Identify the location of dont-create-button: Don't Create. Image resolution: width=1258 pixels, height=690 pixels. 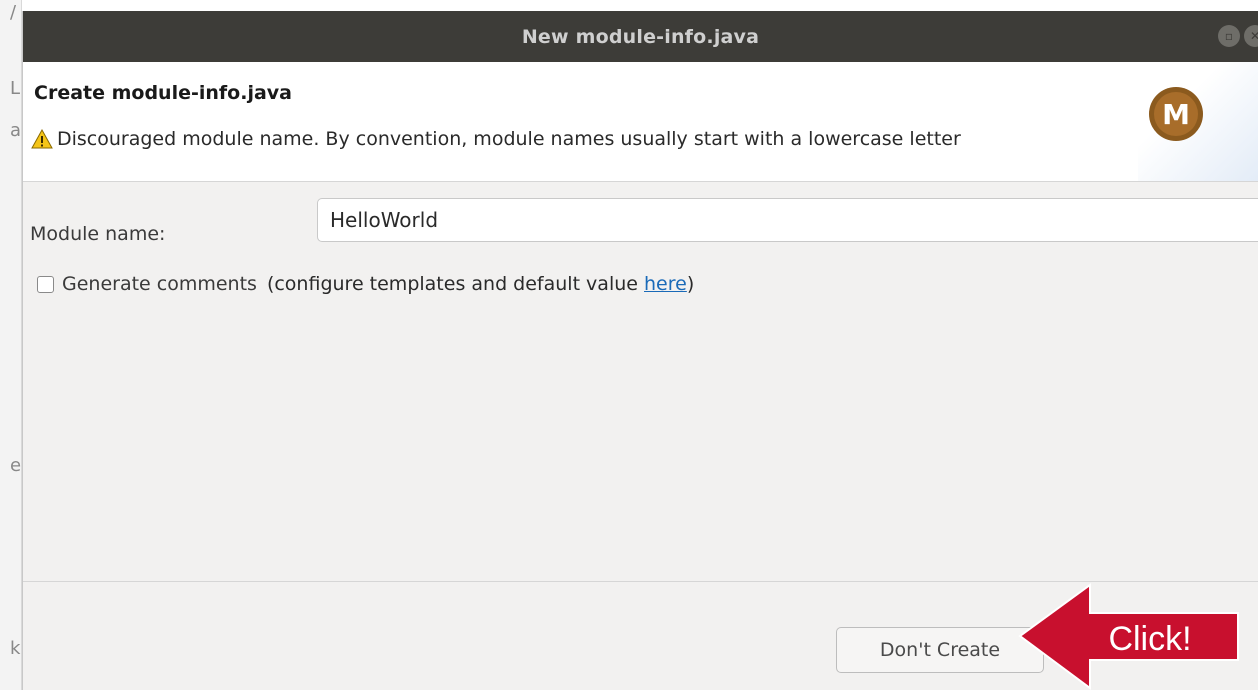
(940, 650).